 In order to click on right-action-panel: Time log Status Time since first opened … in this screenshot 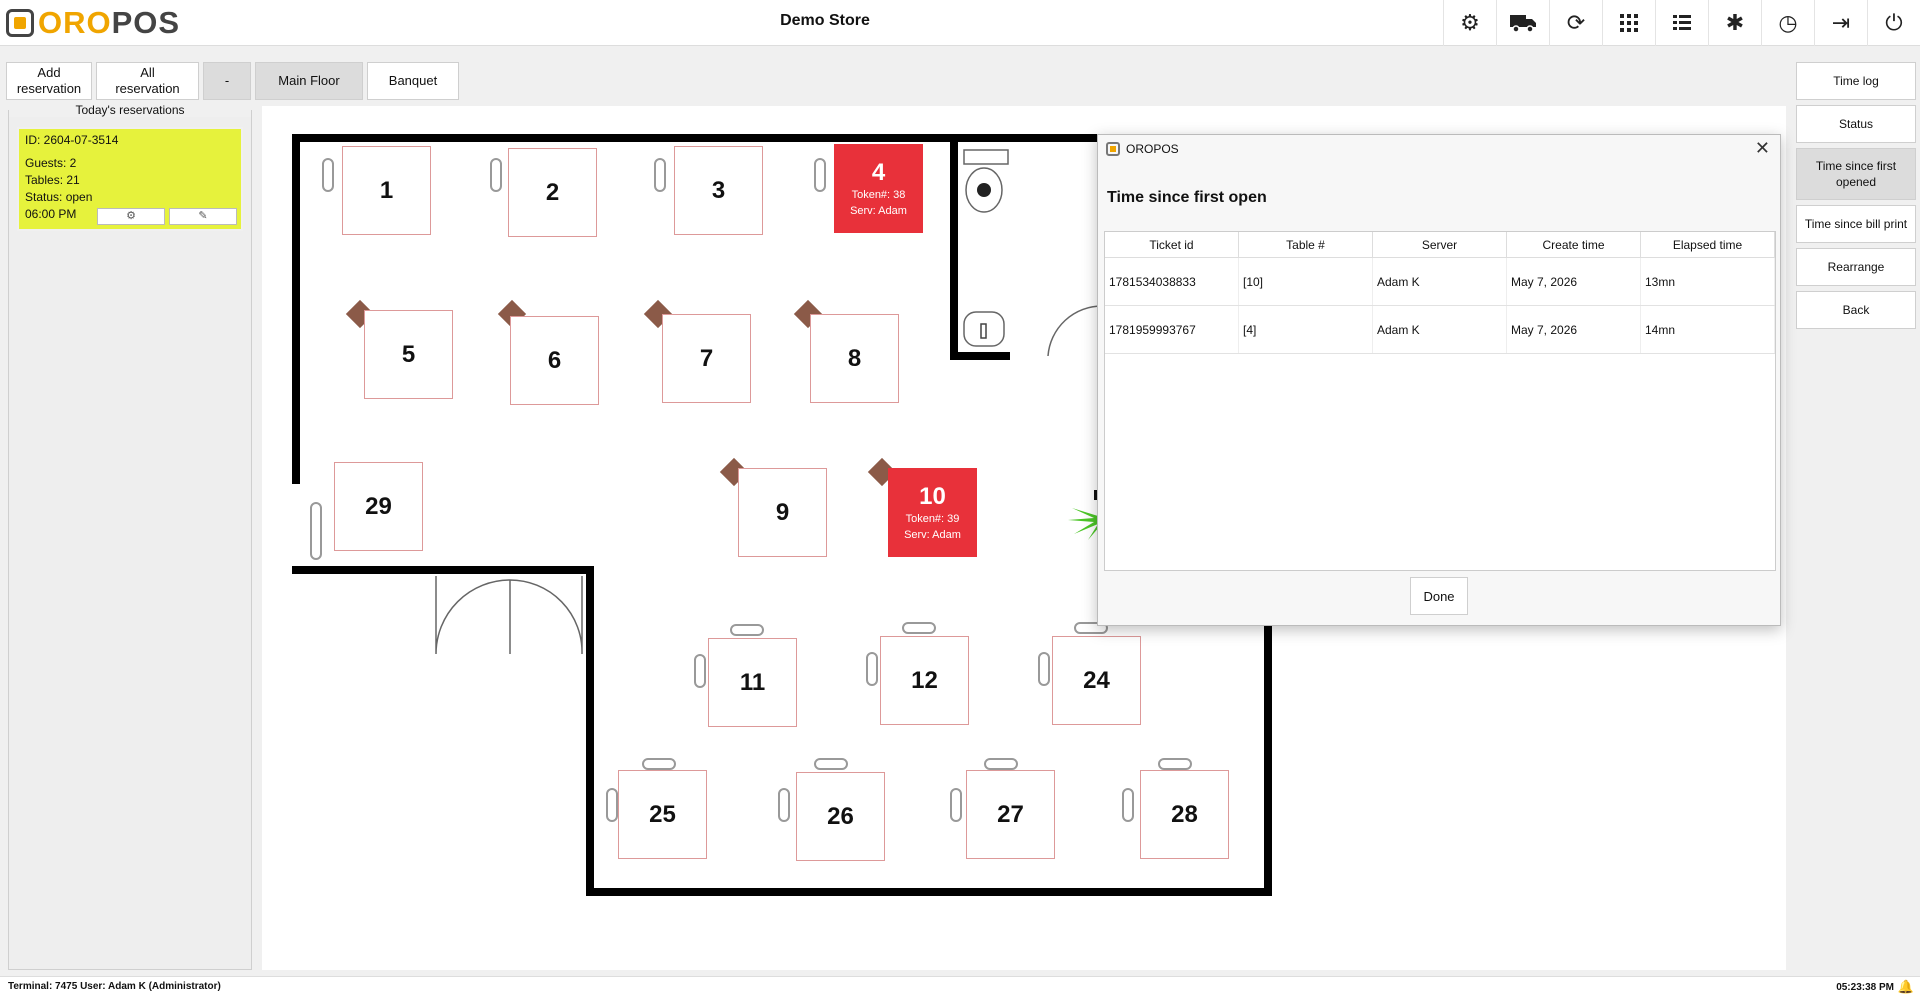, I will do `click(1856, 195)`.